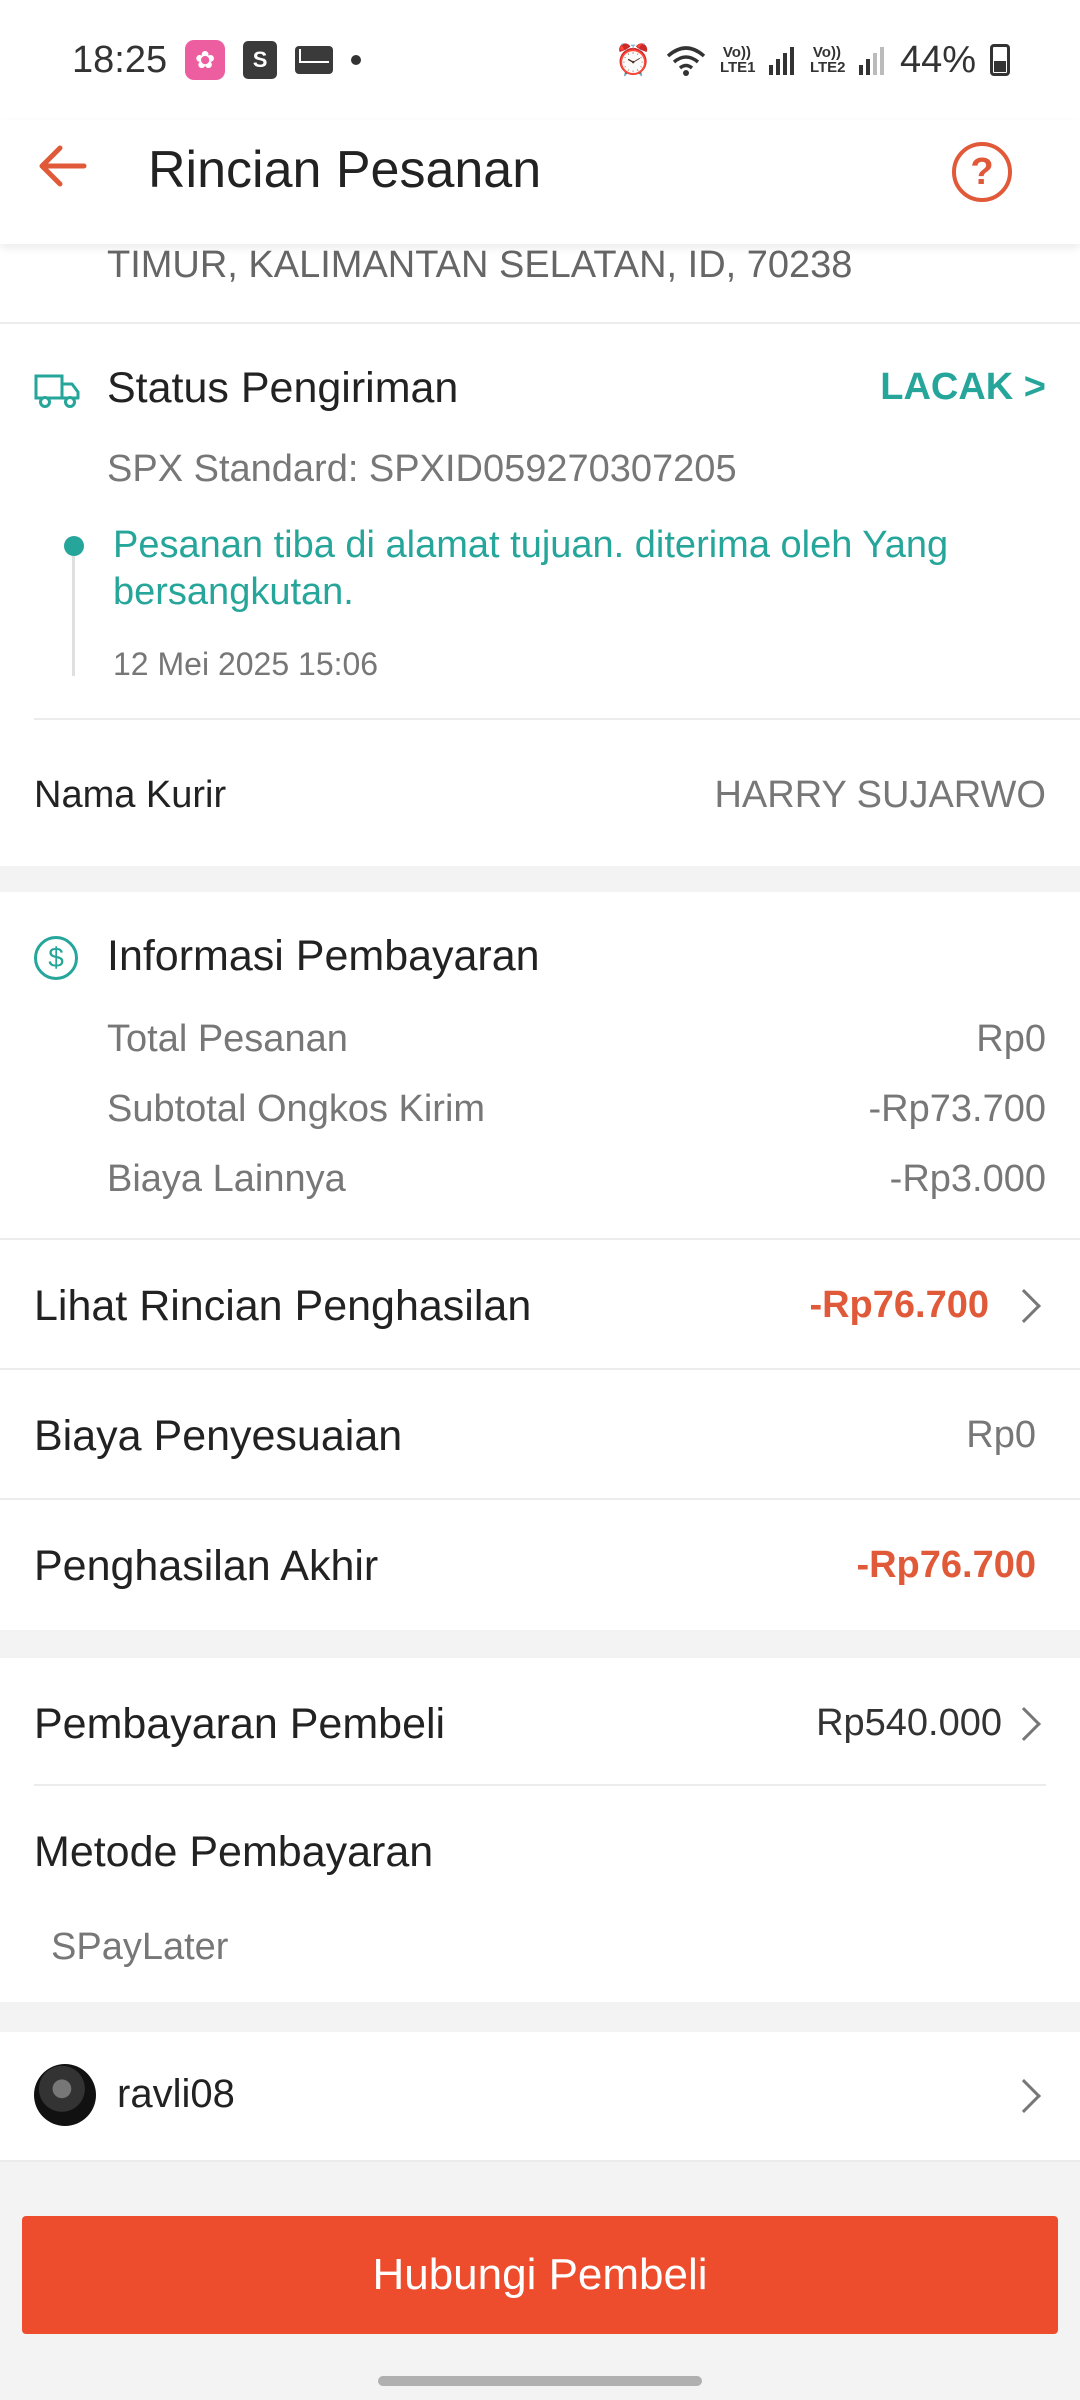 Image resolution: width=1080 pixels, height=2400 pixels. Describe the element at coordinates (356, 60) in the screenshot. I see `more-notifications-dot` at that location.